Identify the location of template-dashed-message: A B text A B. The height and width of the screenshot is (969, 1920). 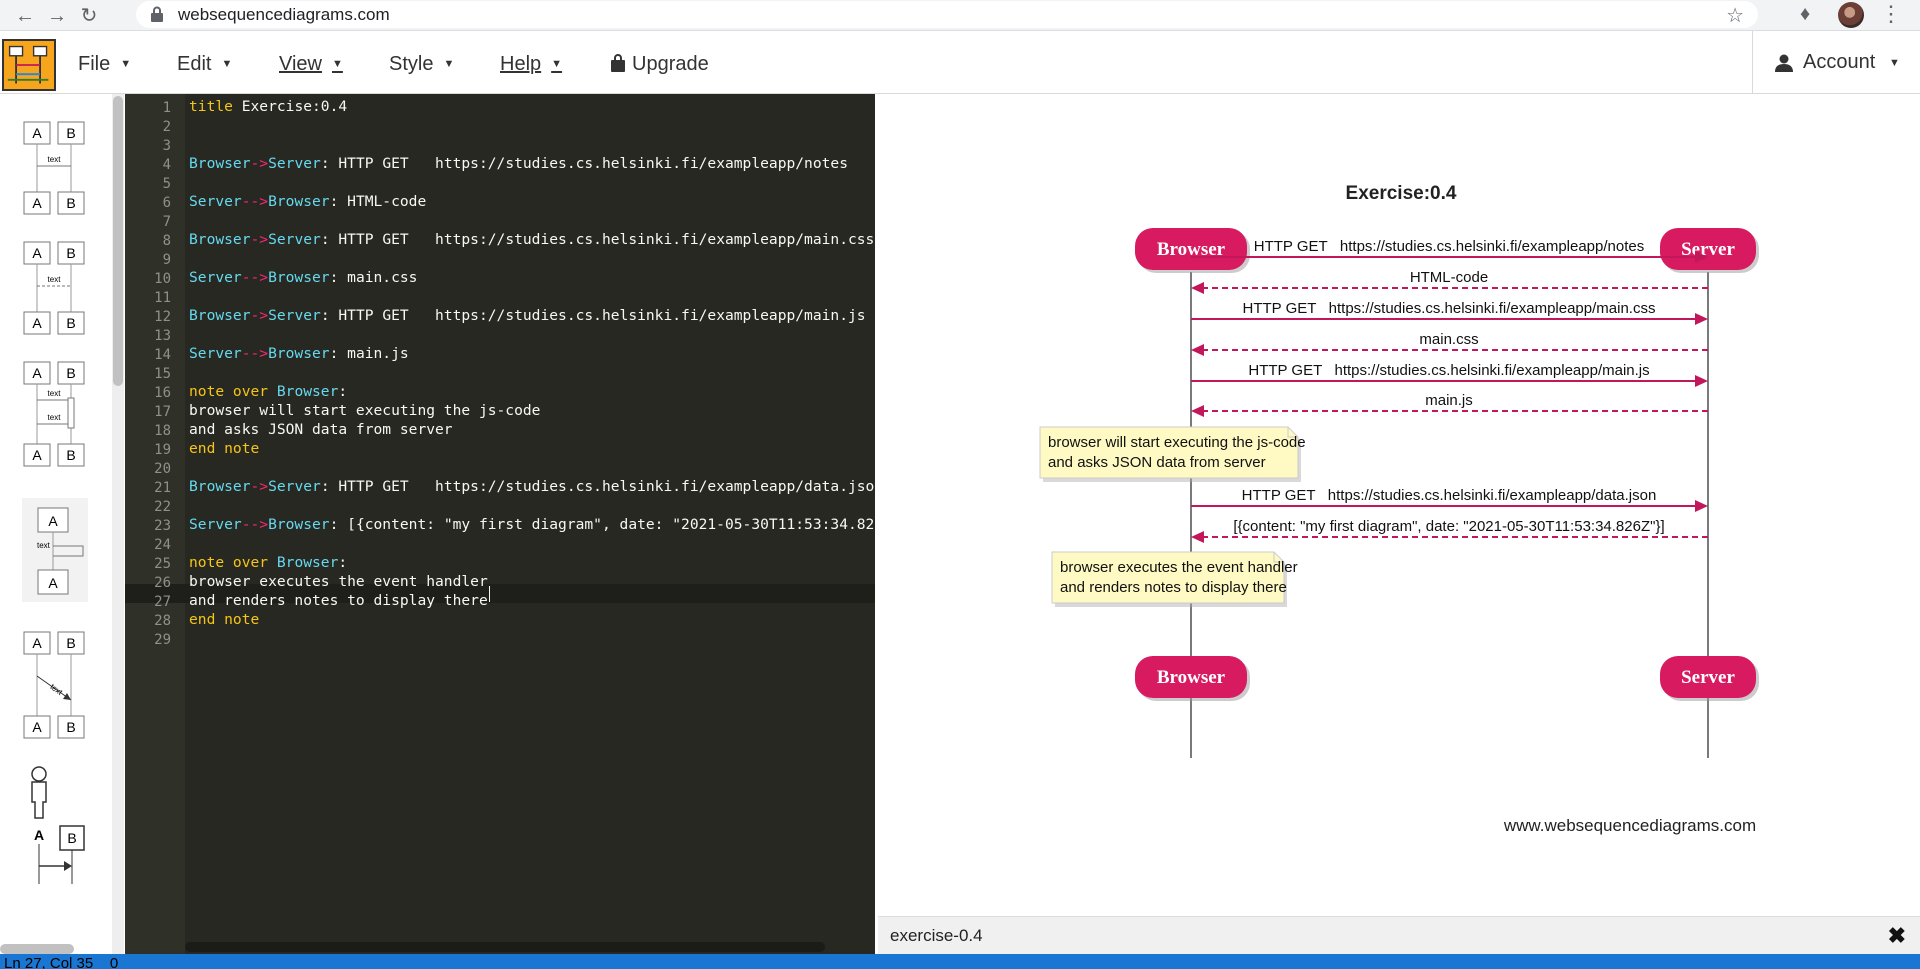
(62, 288).